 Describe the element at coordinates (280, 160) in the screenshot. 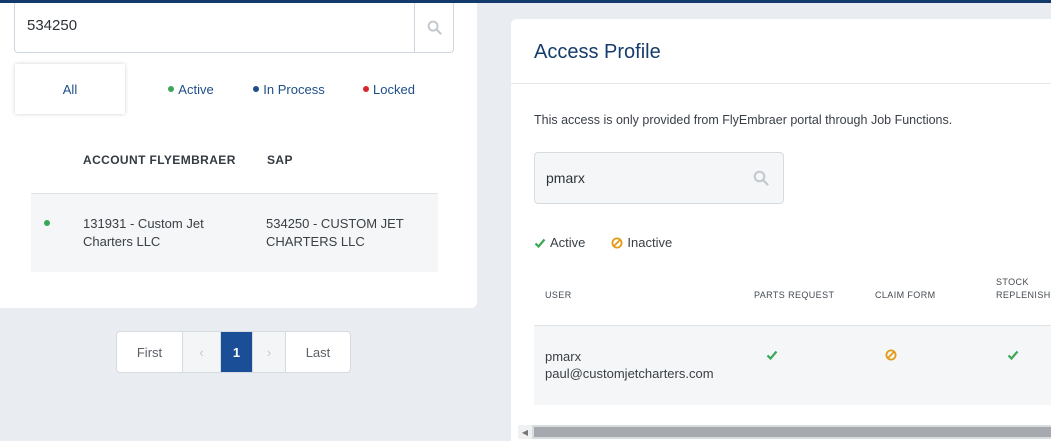

I see `column-header-sap: SAP` at that location.